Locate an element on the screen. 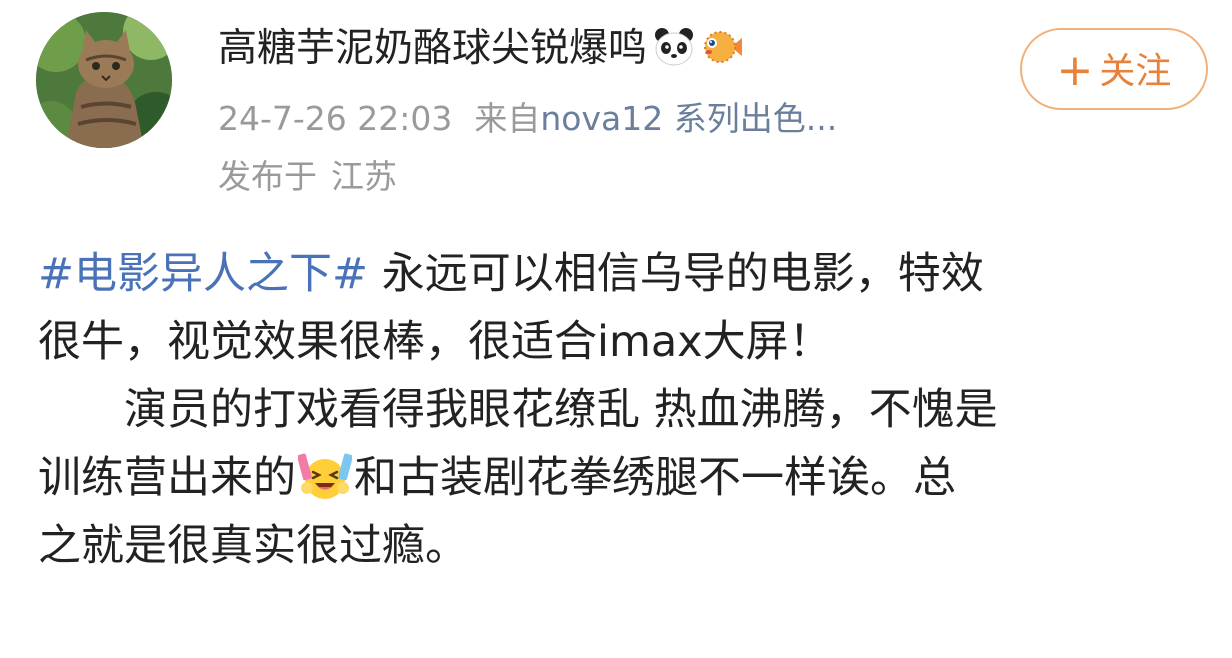 The height and width of the screenshot is (658, 1232). post-line: 训练营出来的 和古装剧花拳绣腿不一样诶。总 is located at coordinates (623, 478).